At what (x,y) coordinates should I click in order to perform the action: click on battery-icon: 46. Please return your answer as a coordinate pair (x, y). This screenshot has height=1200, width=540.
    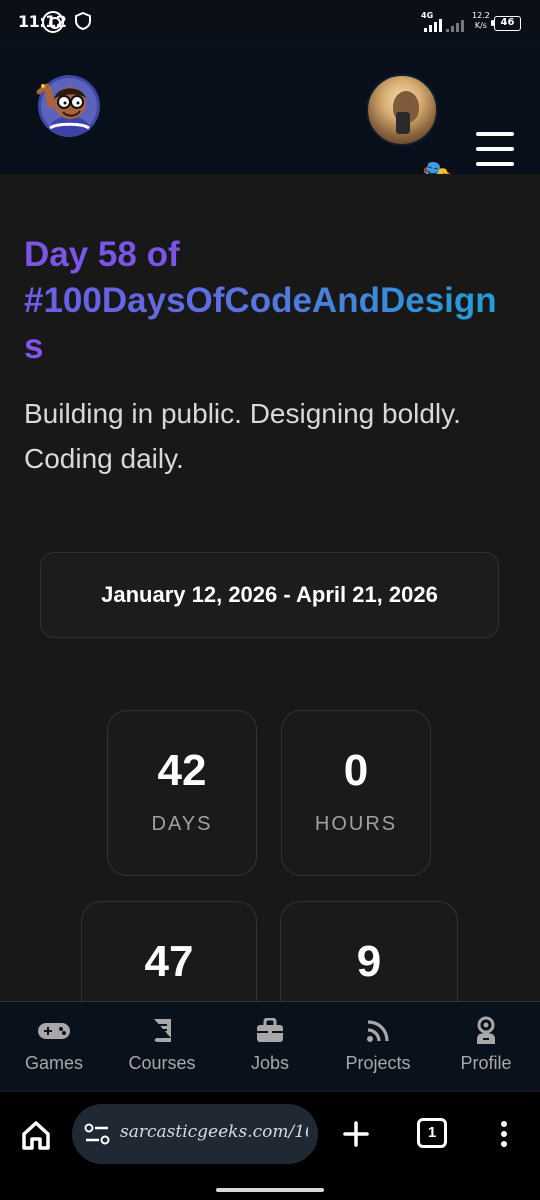
    Looking at the image, I should click on (506, 23).